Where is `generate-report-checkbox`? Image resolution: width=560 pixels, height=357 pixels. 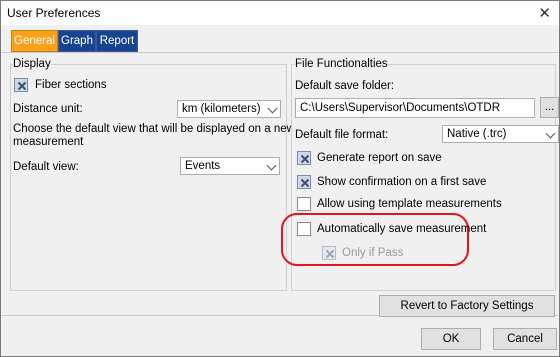
generate-report-checkbox is located at coordinates (304, 158).